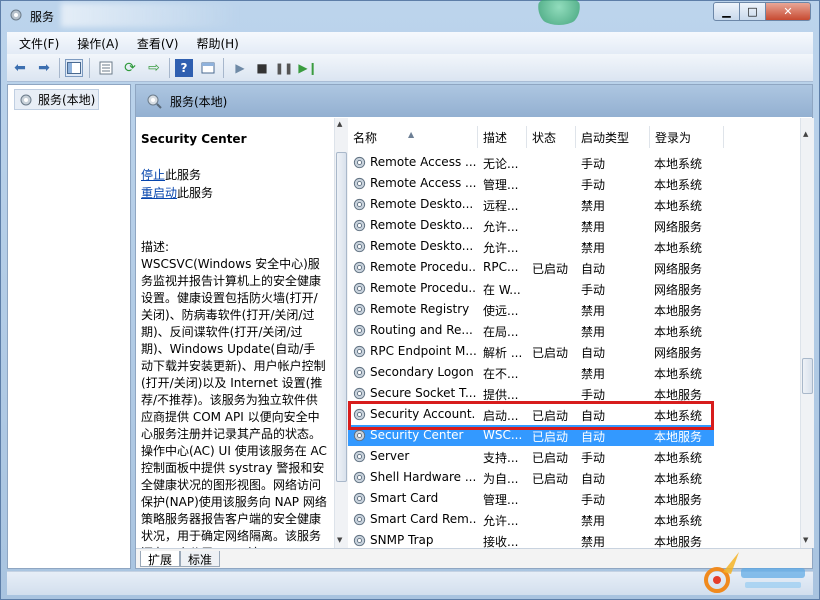 The height and width of the screenshot is (600, 820). I want to click on description-scrollbar: ▲ ▼, so click(341, 333).